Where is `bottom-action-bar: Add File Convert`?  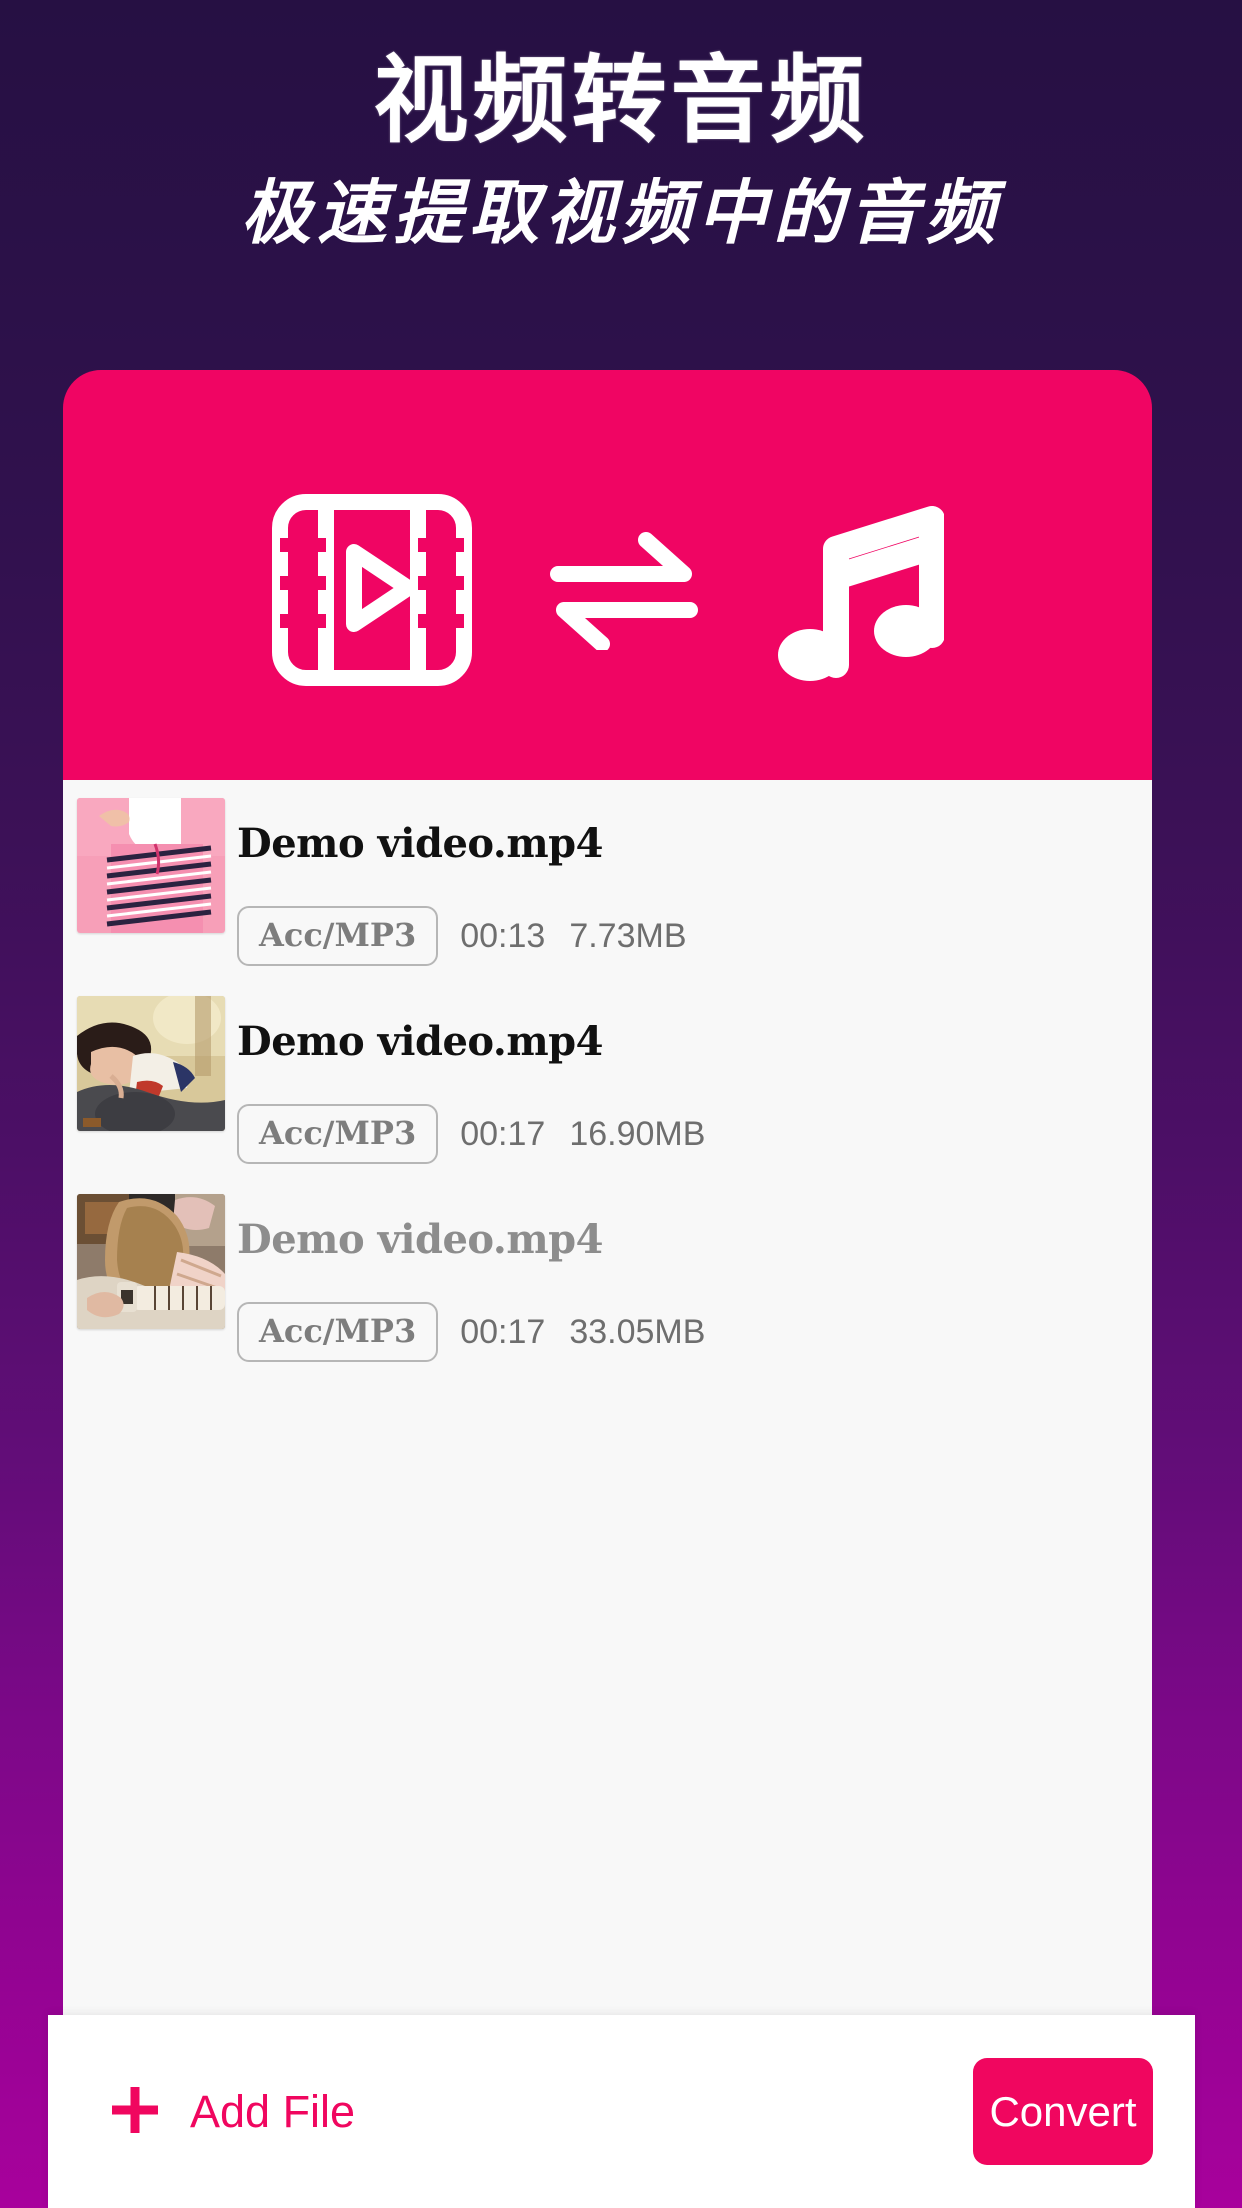 bottom-action-bar: Add File Convert is located at coordinates (621, 2111).